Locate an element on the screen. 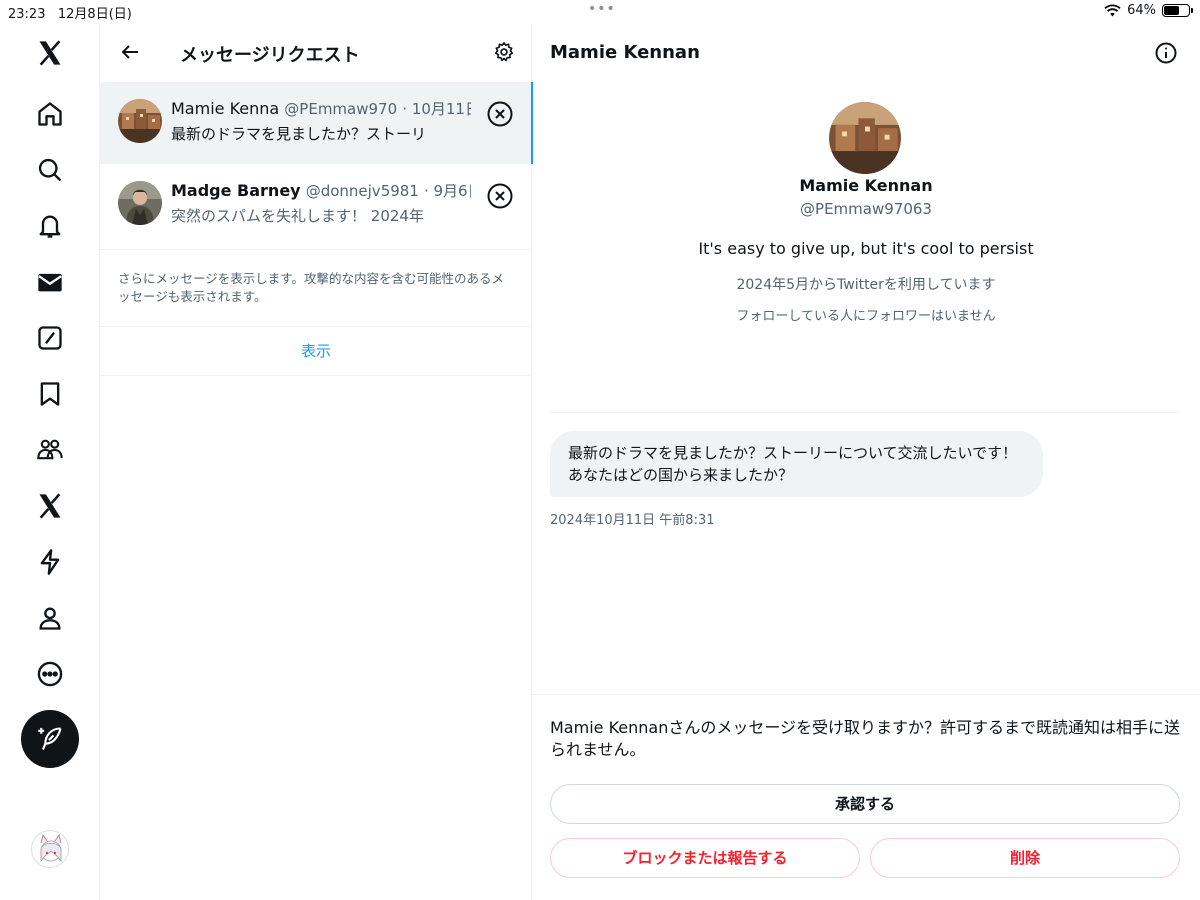  lightning-icon is located at coordinates (50, 562).